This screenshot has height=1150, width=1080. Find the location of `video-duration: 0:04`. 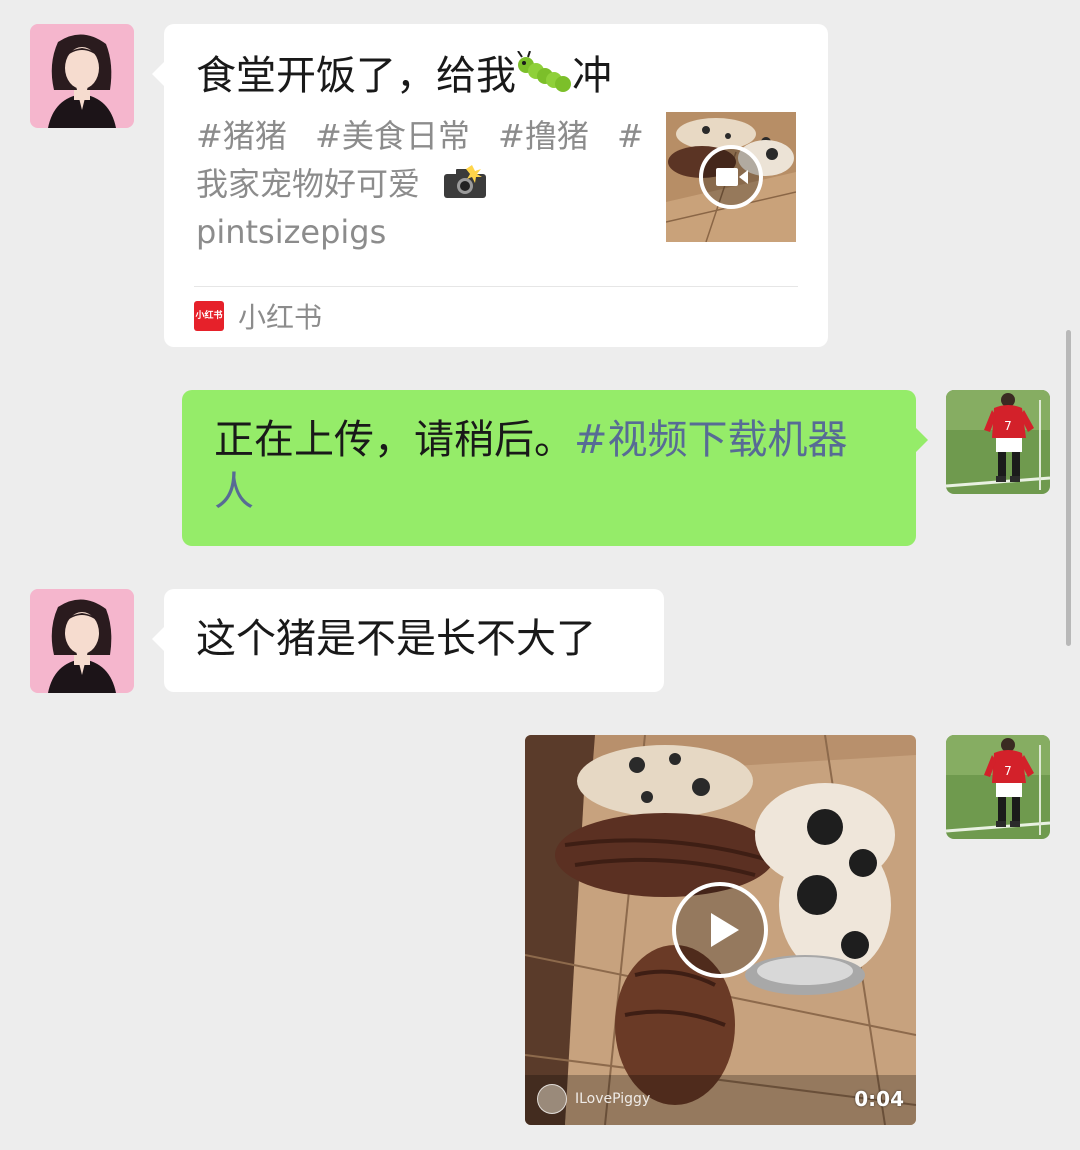

video-duration: 0:04 is located at coordinates (879, 1099).